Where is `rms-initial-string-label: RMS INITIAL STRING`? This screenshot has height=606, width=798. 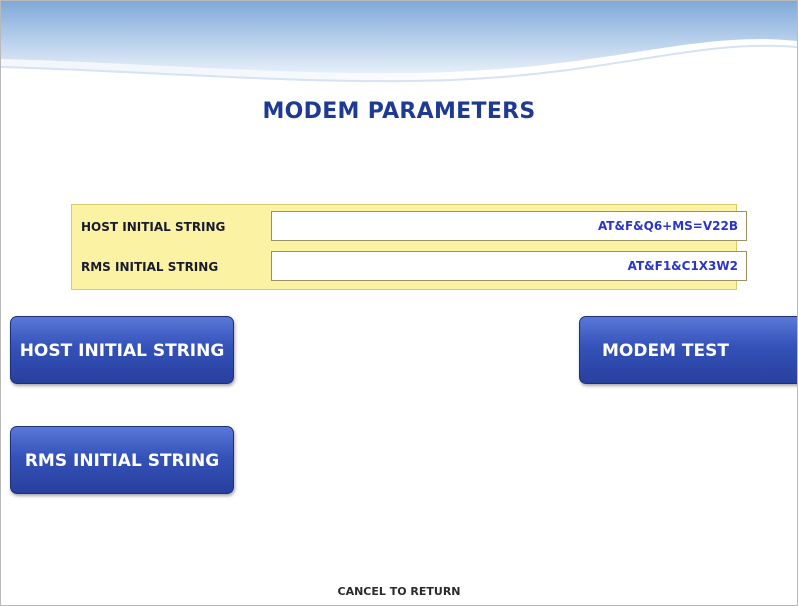 rms-initial-string-label: RMS INITIAL STRING is located at coordinates (150, 267).